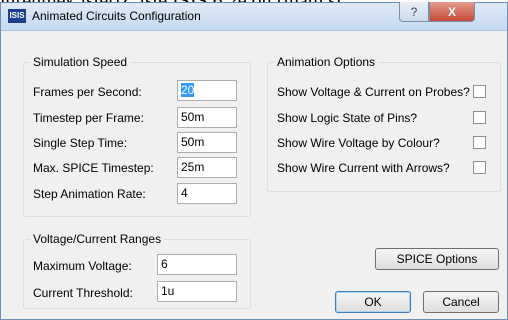 This screenshot has width=508, height=320. I want to click on animation-options-title: Animation Options, so click(326, 62).